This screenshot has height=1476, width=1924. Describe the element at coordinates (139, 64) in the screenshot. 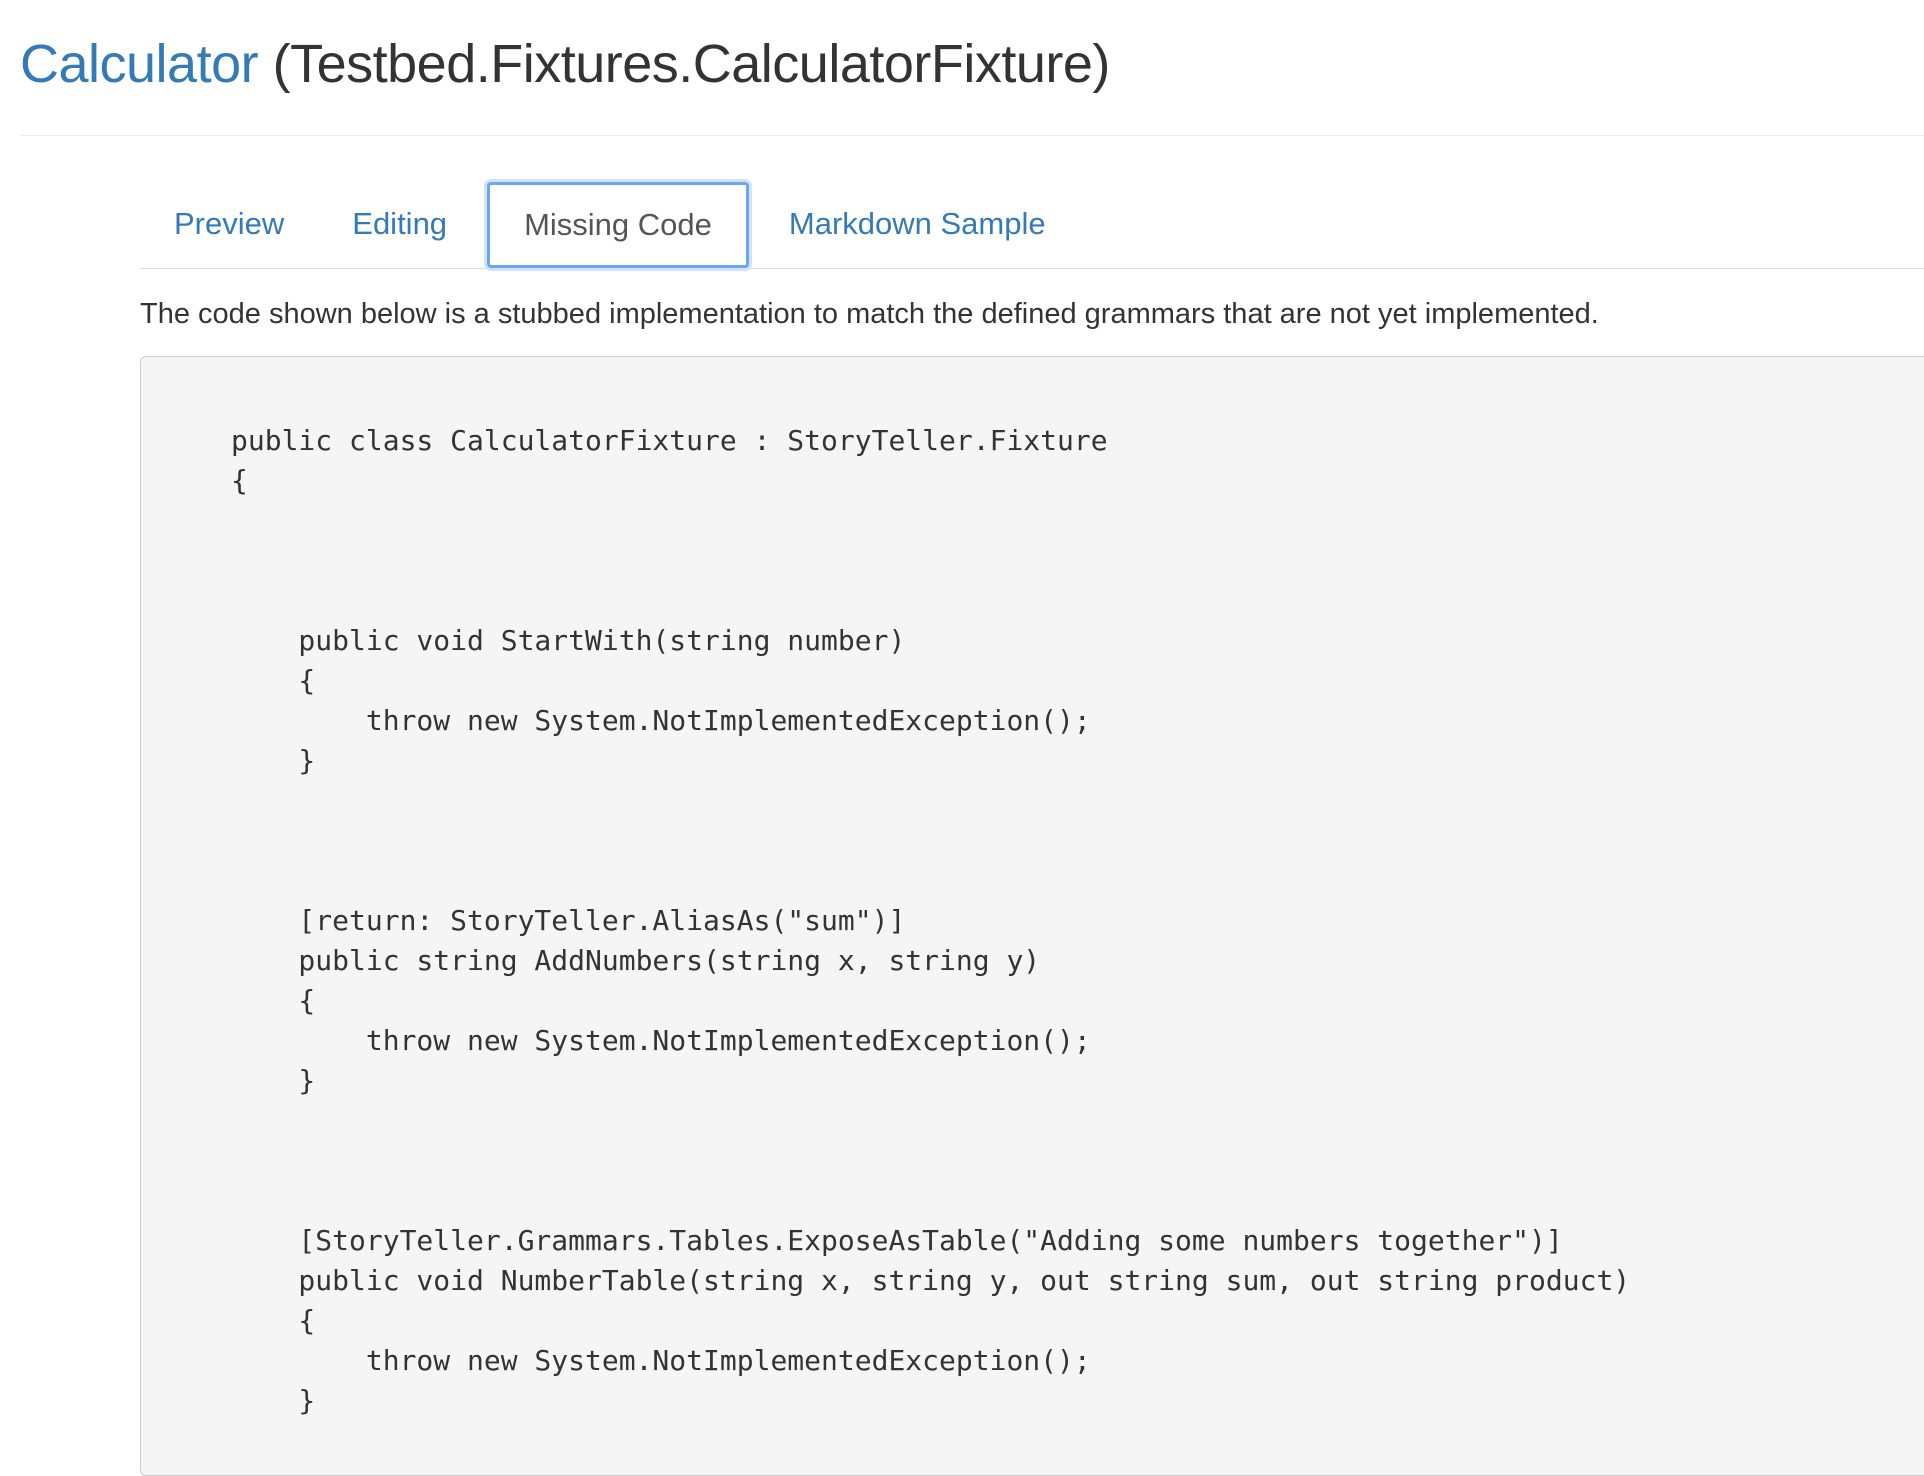

I see `calculator-title-link: Calculator` at that location.